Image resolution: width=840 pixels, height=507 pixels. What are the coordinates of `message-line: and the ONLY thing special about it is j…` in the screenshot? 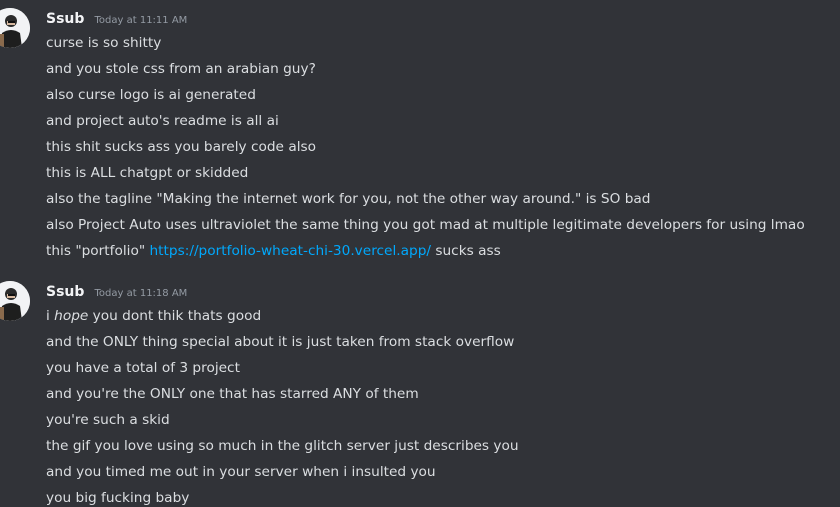 It's located at (280, 342).